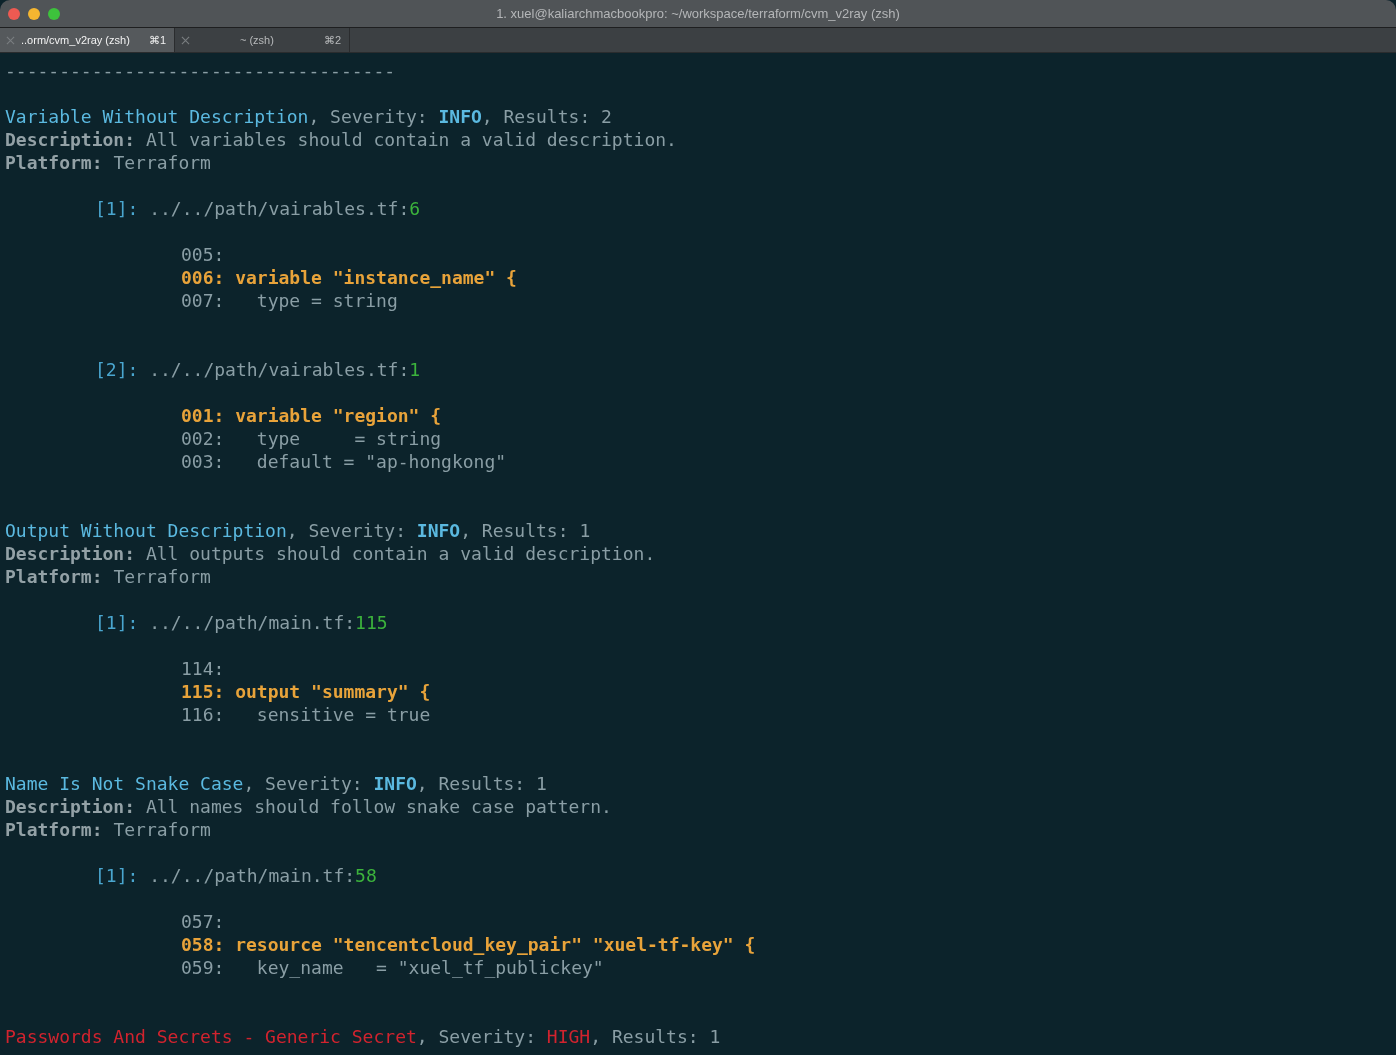 The height and width of the screenshot is (1055, 1396). I want to click on check-title: Variable Without Description, so click(157, 116).